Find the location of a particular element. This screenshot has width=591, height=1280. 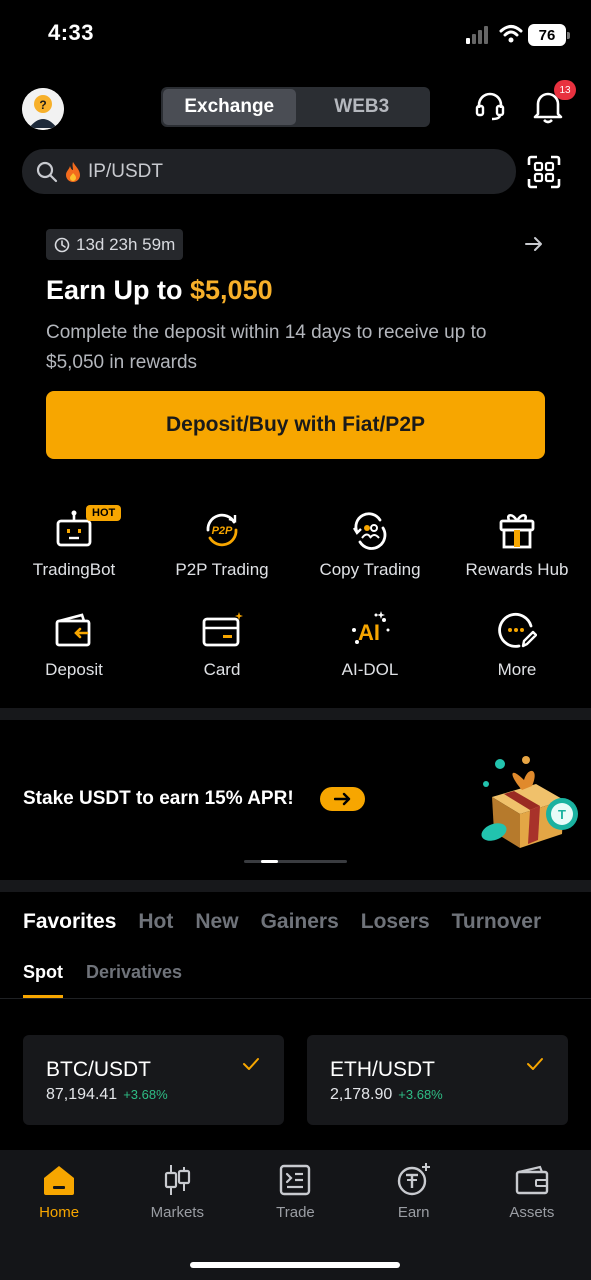

fire-icon is located at coordinates (73, 171).